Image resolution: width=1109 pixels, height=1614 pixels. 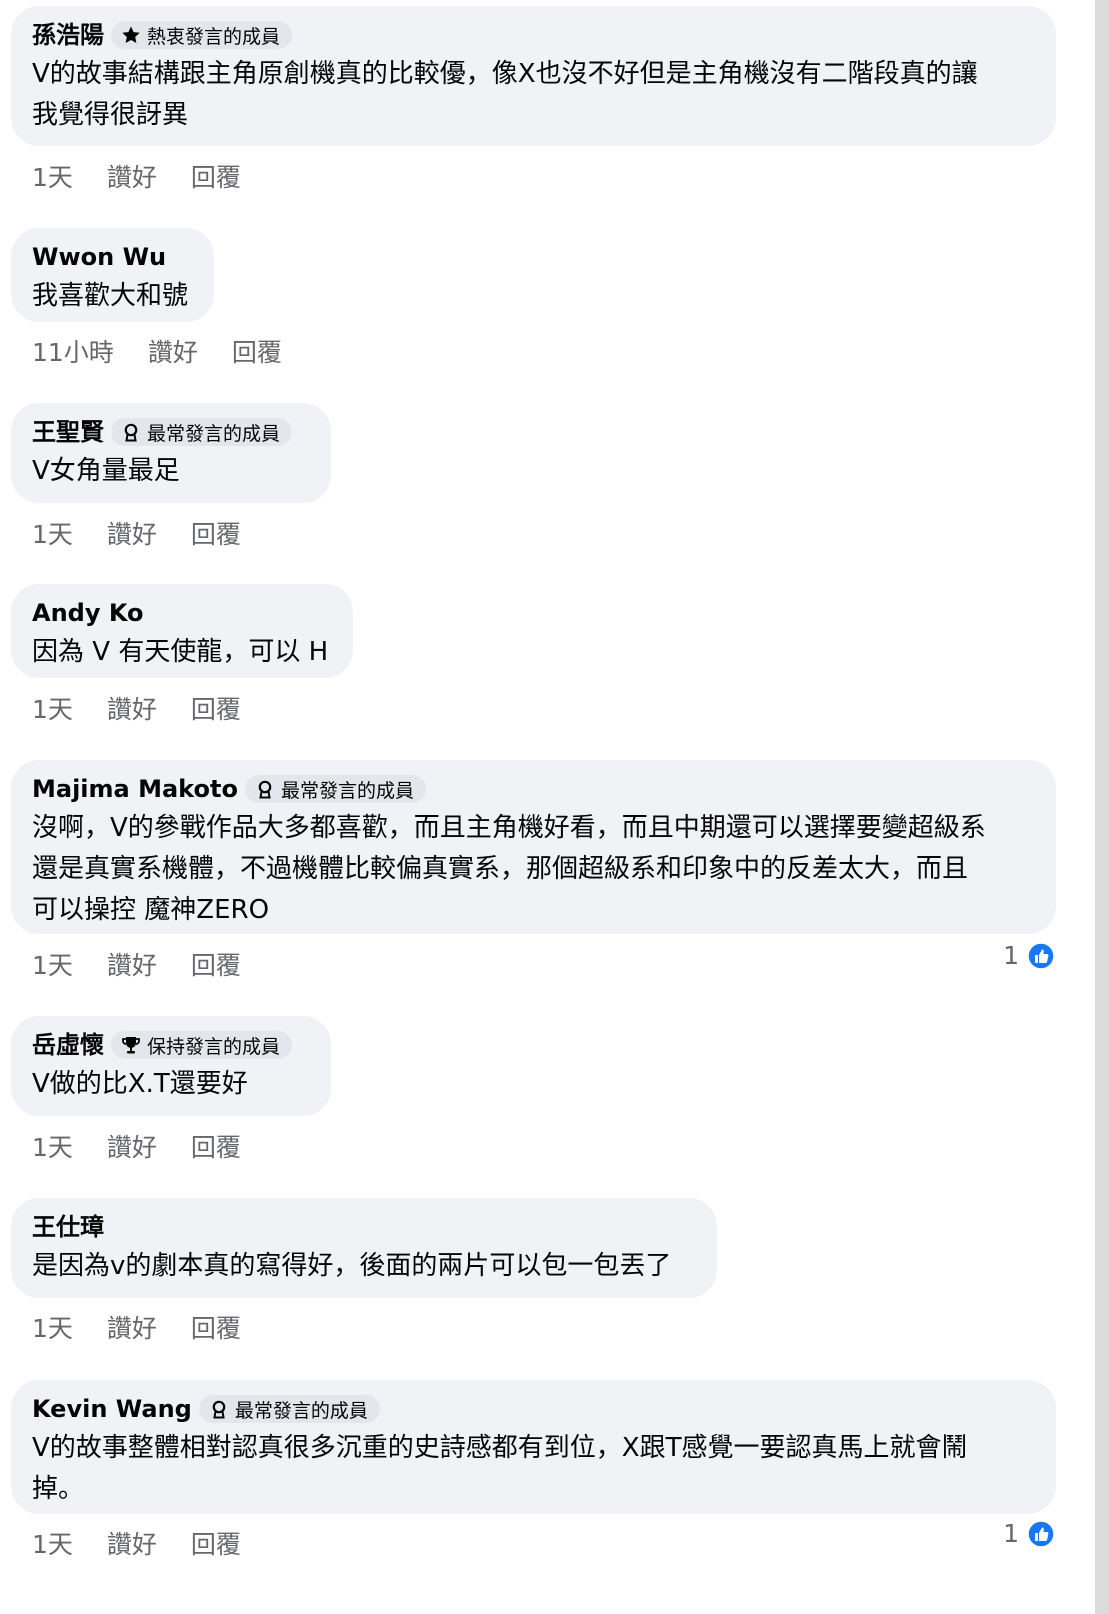 I want to click on comment-bubble: 岳虛懷 保持發言的成員 V做的比X.T還要好, so click(x=171, y=1066).